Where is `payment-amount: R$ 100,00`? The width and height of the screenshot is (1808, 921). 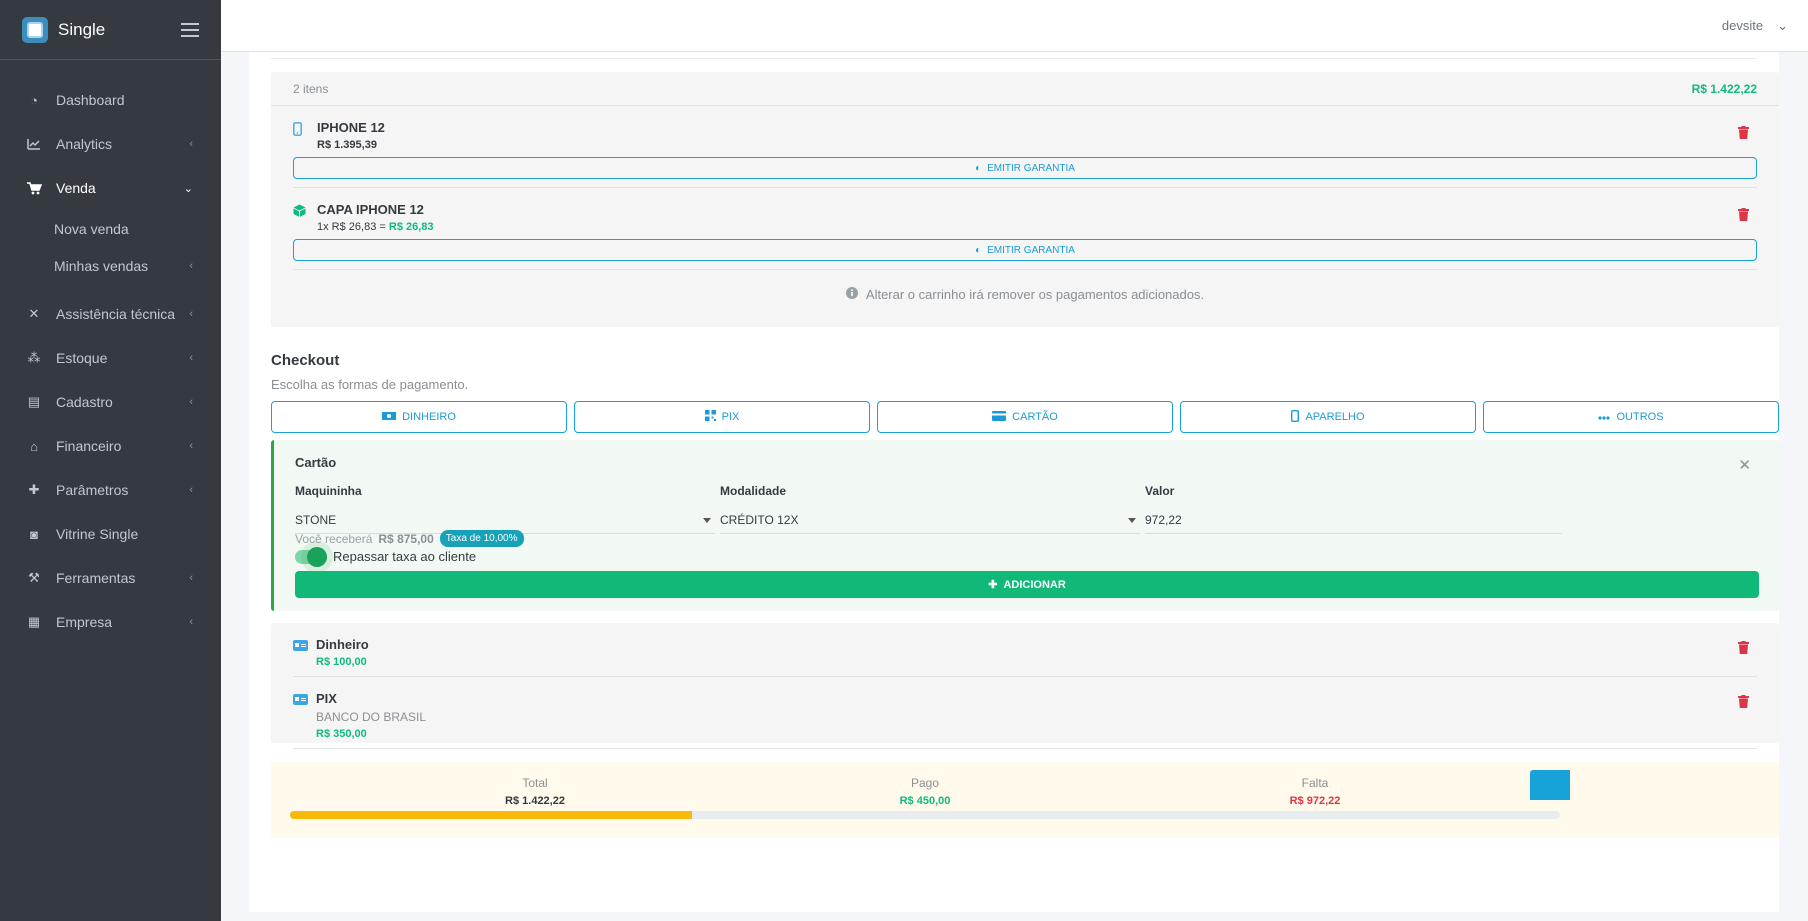 payment-amount: R$ 100,00 is located at coordinates (341, 662).